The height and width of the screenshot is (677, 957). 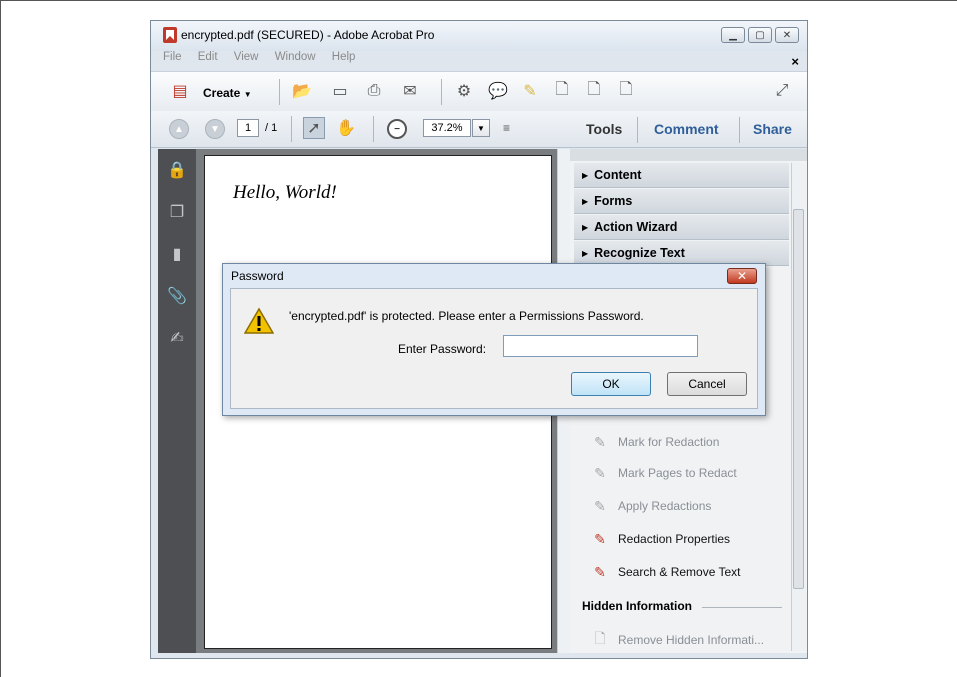 What do you see at coordinates (177, 212) in the screenshot?
I see `pages-icon: ❐` at bounding box center [177, 212].